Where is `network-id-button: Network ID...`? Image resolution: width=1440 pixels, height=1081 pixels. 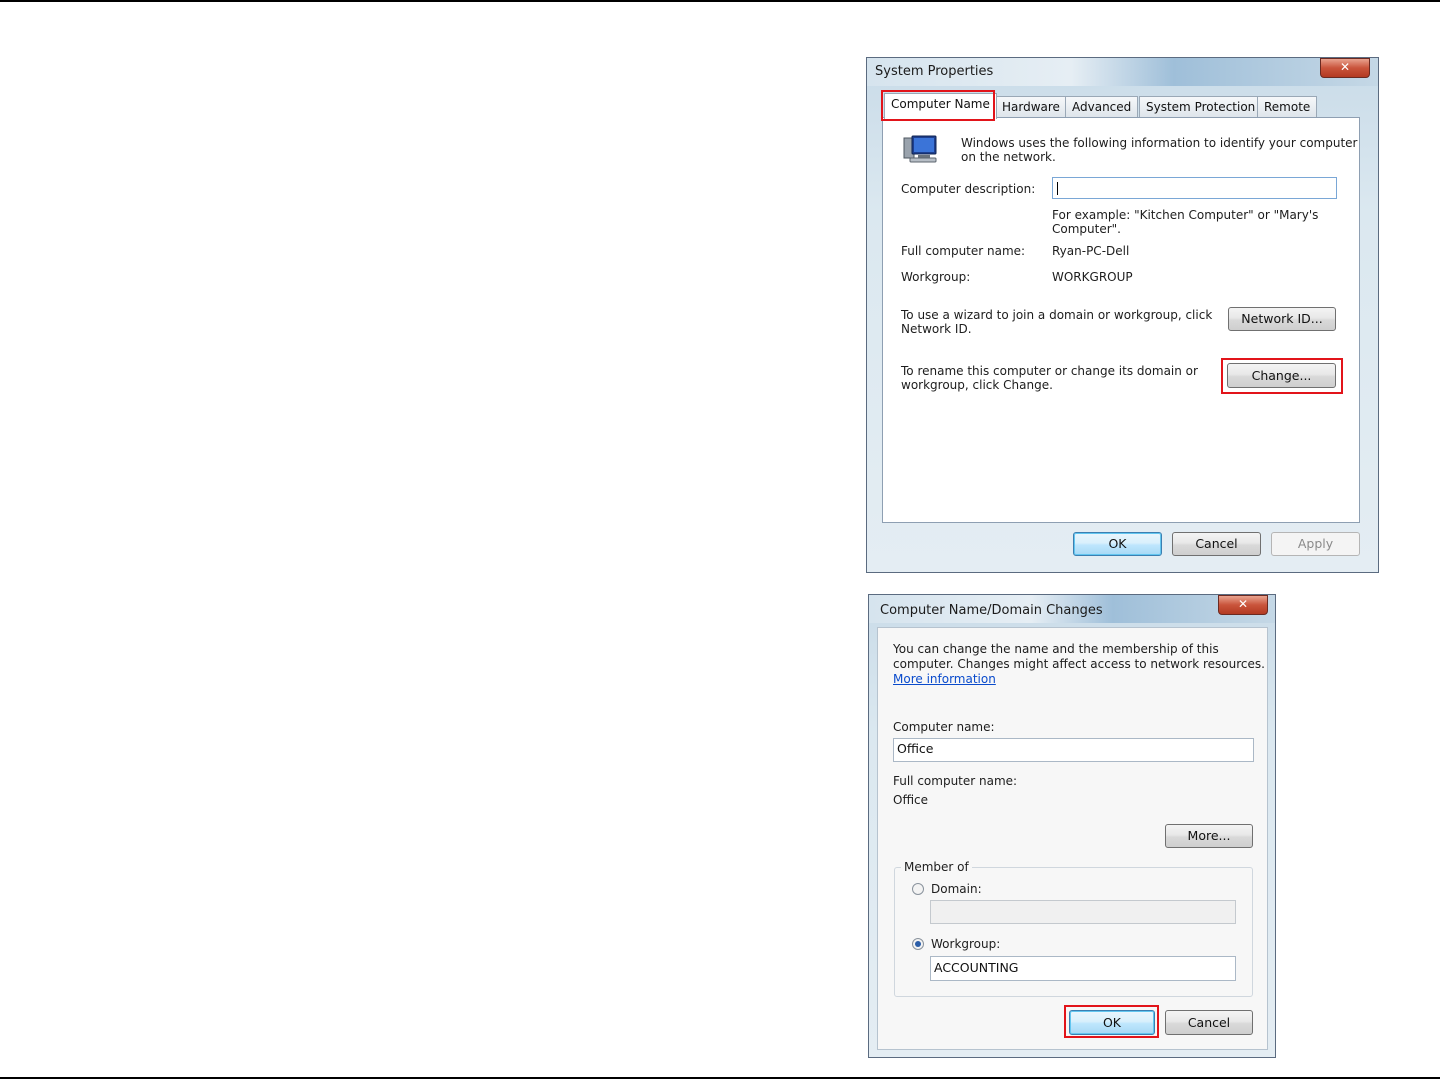 network-id-button: Network ID... is located at coordinates (1282, 319).